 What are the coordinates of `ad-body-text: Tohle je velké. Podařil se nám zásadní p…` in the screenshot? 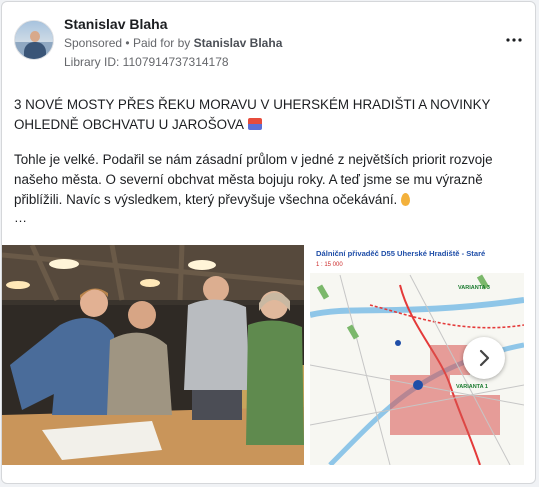 It's located at (253, 179).